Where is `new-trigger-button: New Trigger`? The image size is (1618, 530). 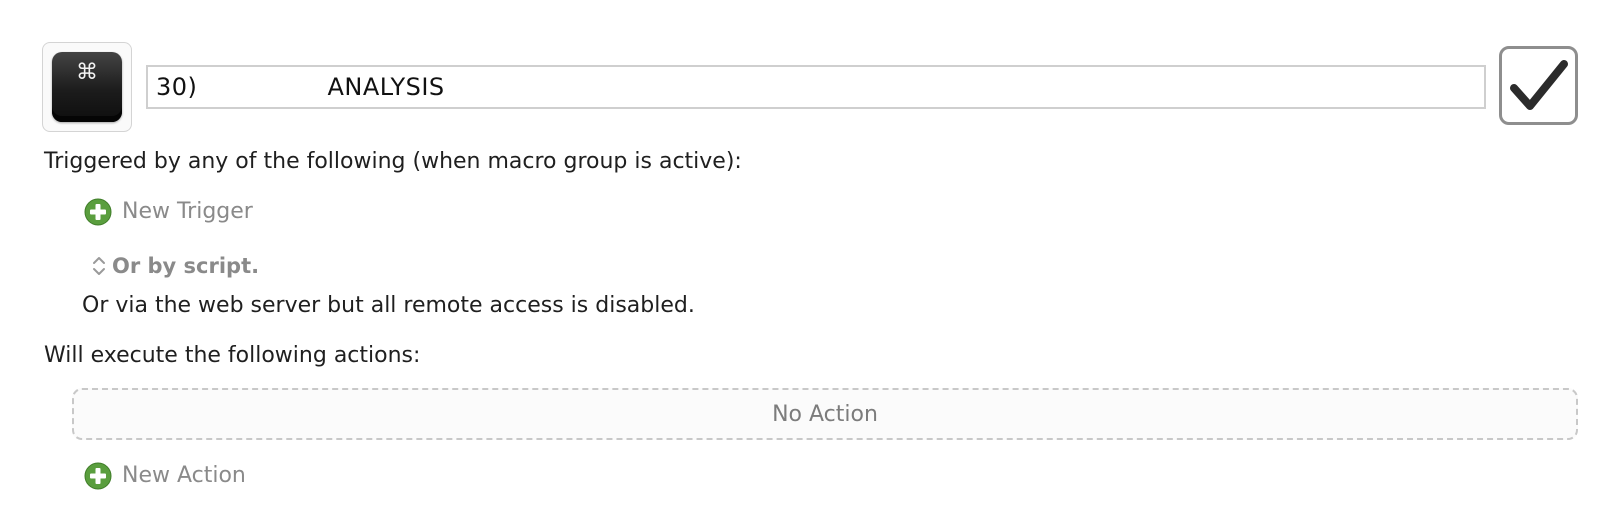 new-trigger-button: New Trigger is located at coordinates (168, 212).